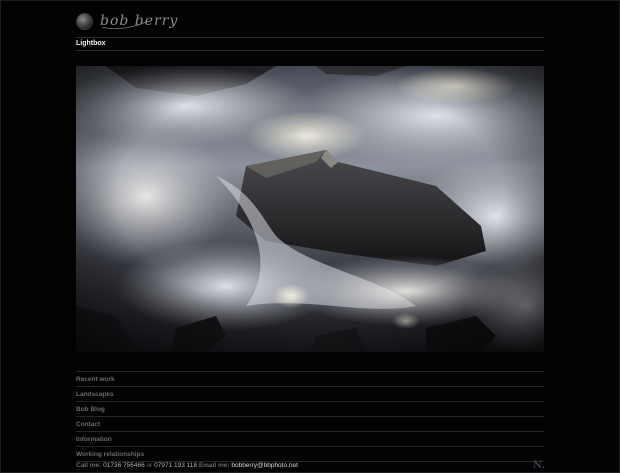 The height and width of the screenshot is (473, 620). I want to click on nav-item-contact: Contact, so click(310, 424).